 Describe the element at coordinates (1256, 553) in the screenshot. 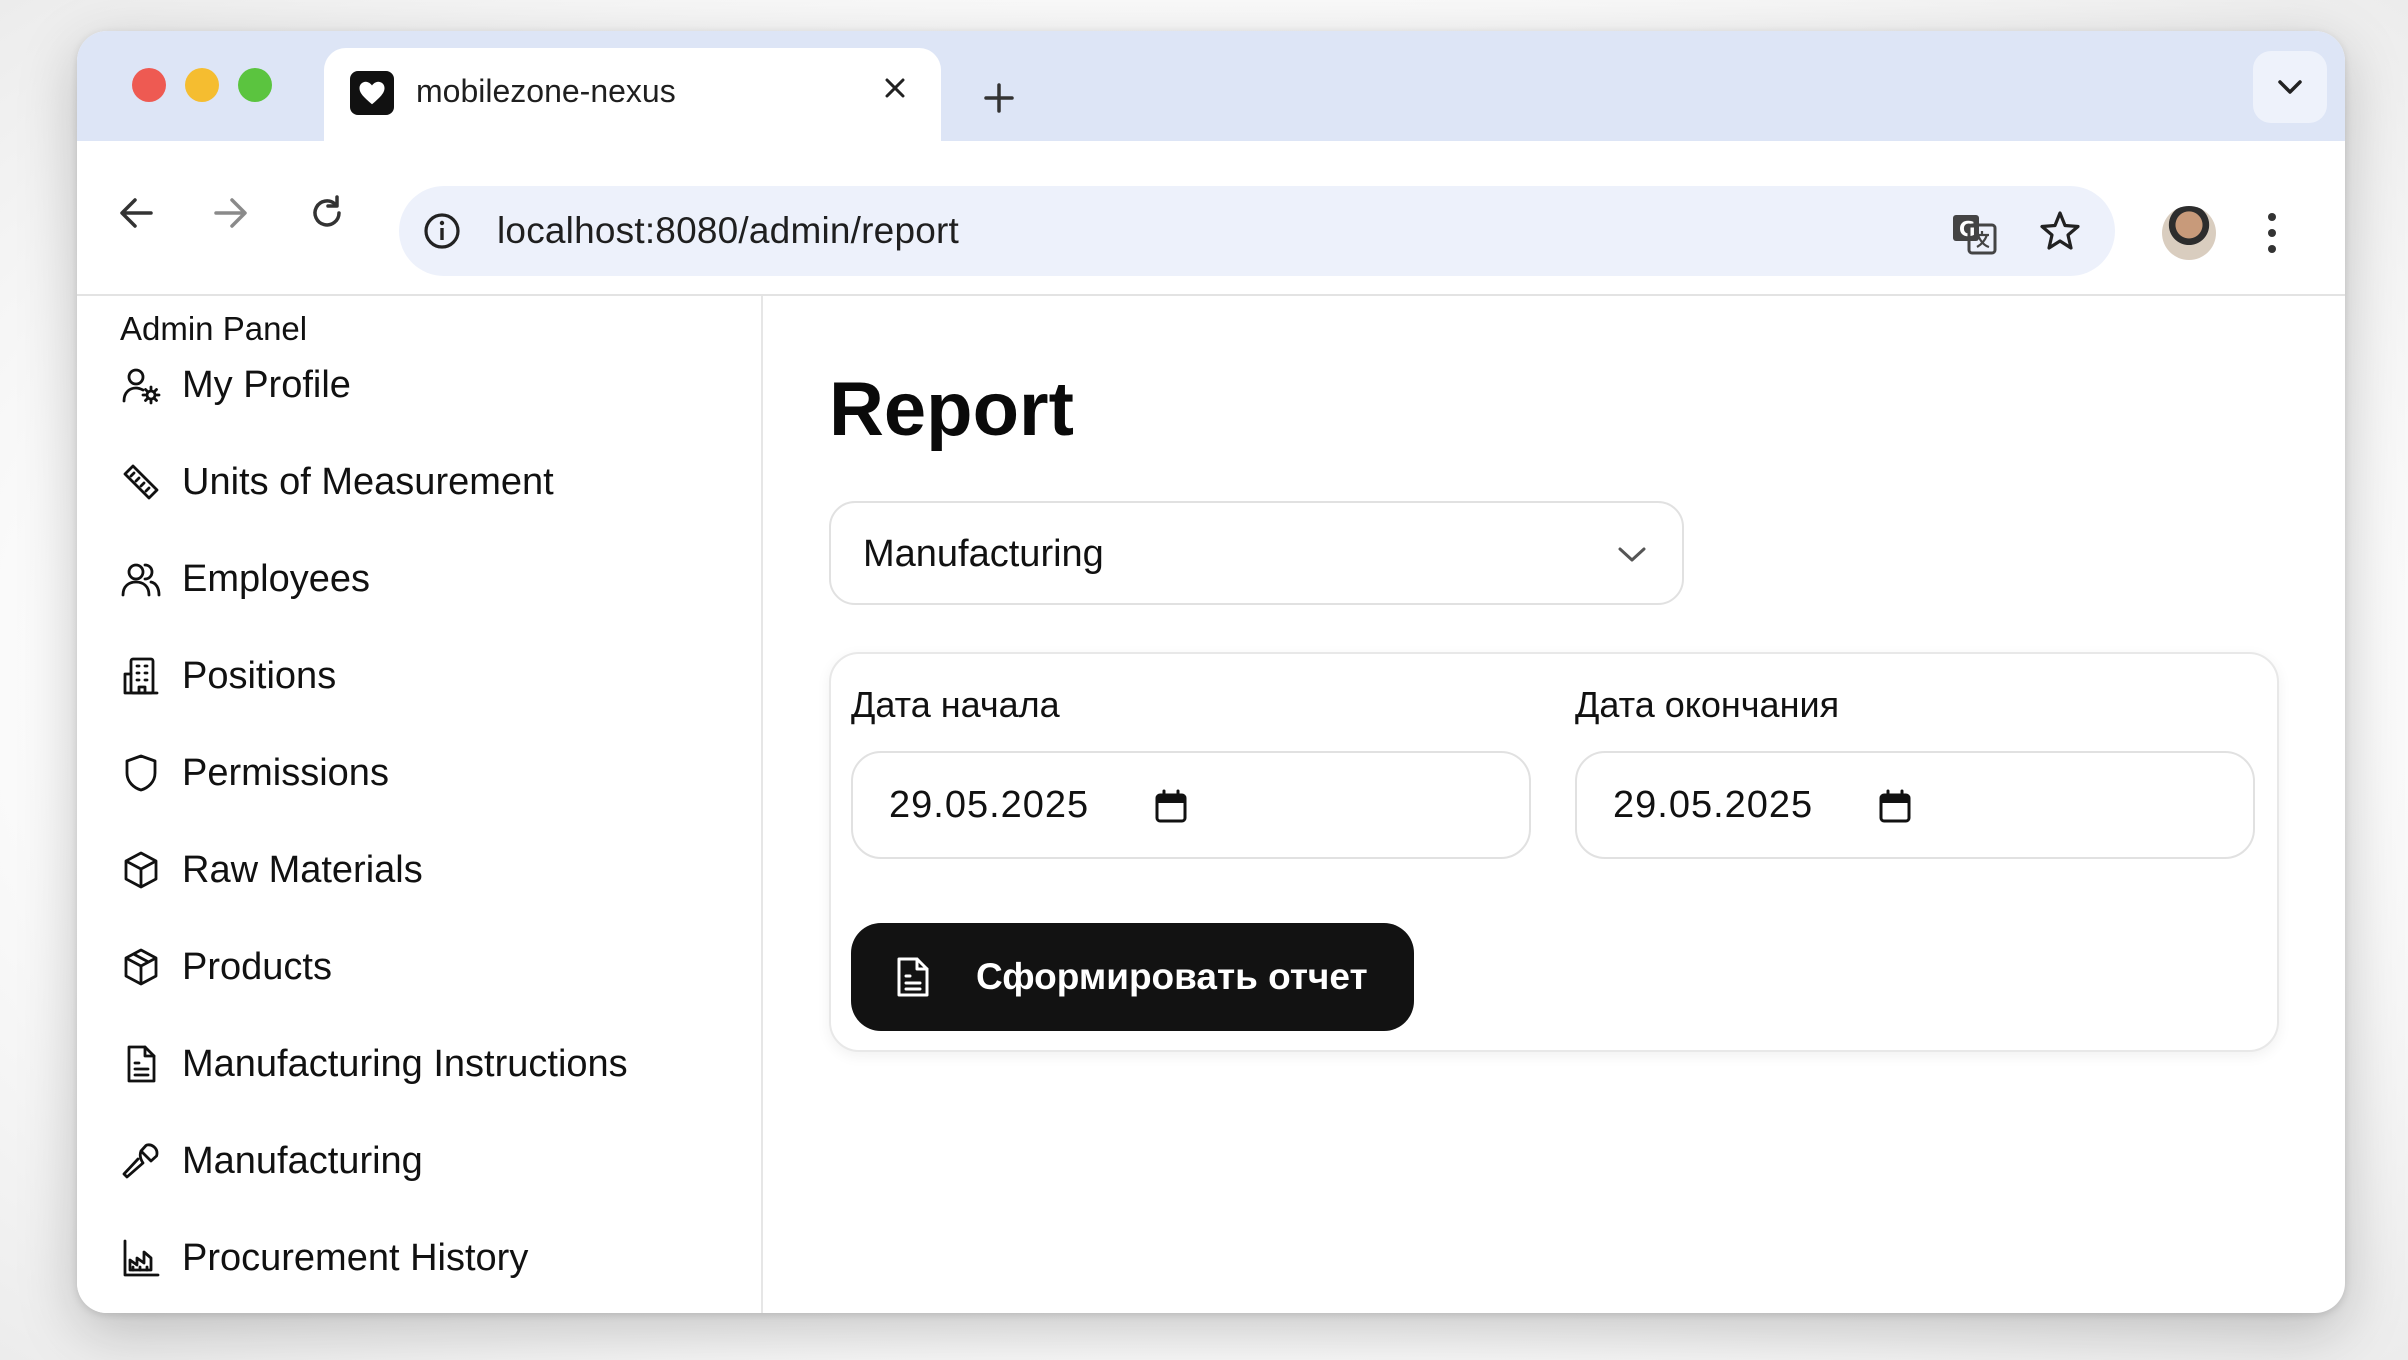

I see `report-type-select: Manufacturing` at that location.